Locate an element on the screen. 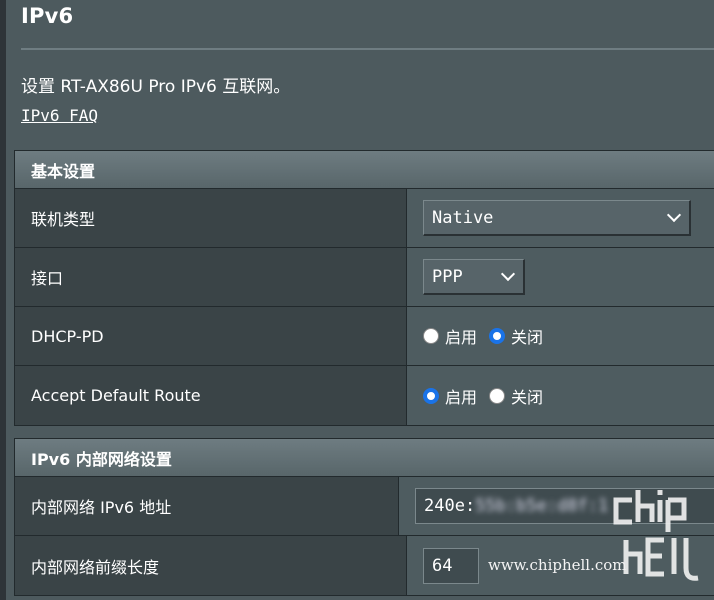 Image resolution: width=714 pixels, height=600 pixels. interface-select: PPP is located at coordinates (474, 277).